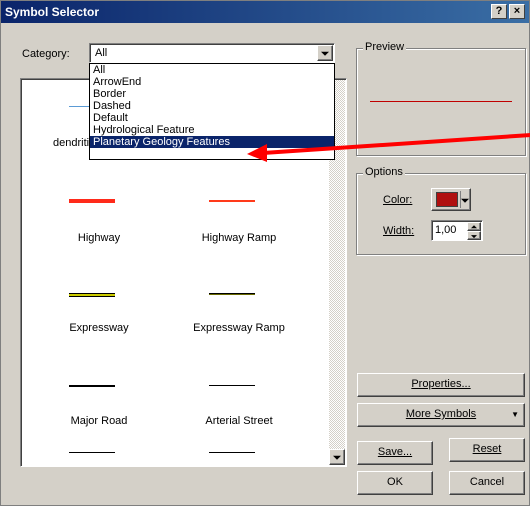 This screenshot has width=530, height=507. Describe the element at coordinates (396, 144) in the screenshot. I see `annotation-arrow-line` at that location.